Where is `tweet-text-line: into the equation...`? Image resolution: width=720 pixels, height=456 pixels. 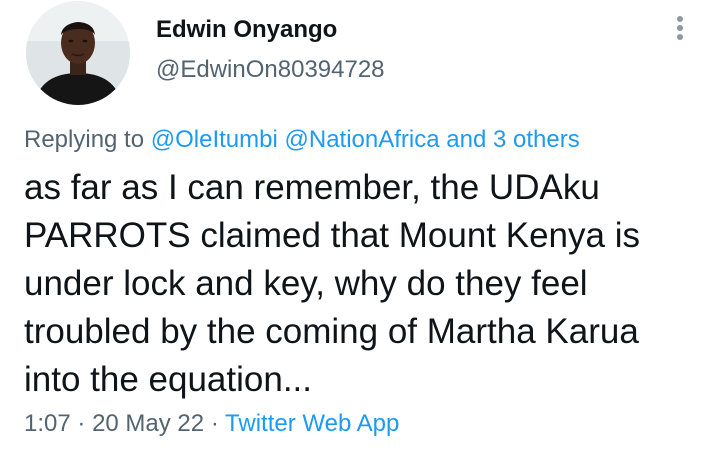
tweet-text-line: into the equation... is located at coordinates (168, 379).